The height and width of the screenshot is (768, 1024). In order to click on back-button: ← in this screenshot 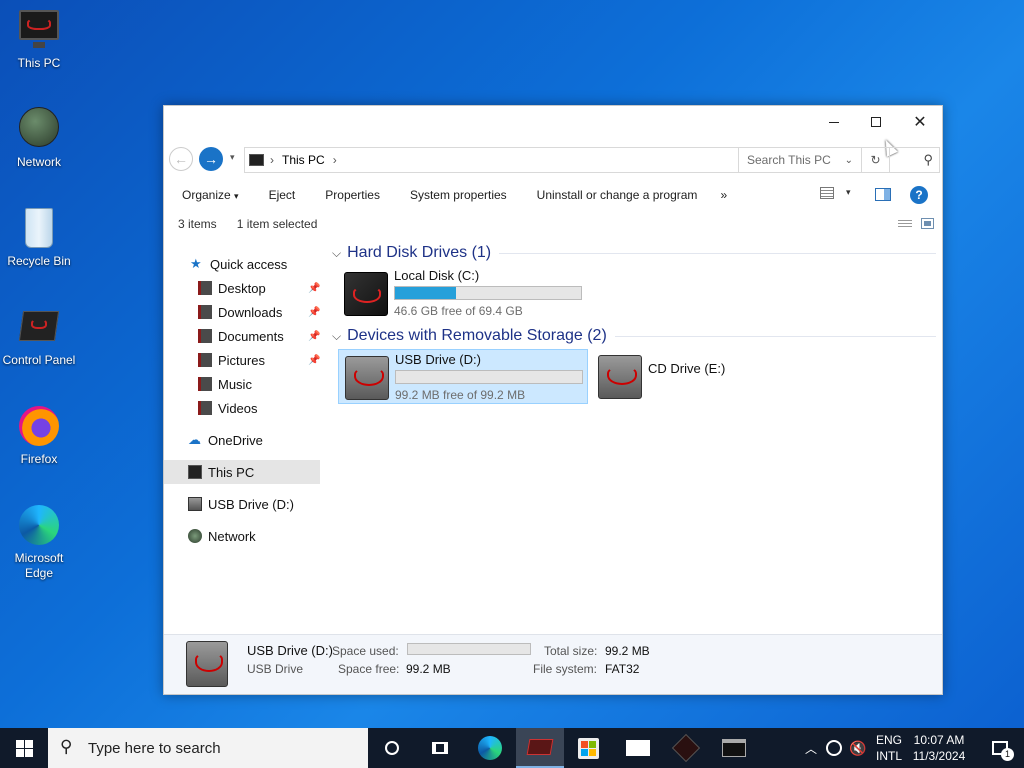, I will do `click(181, 159)`.